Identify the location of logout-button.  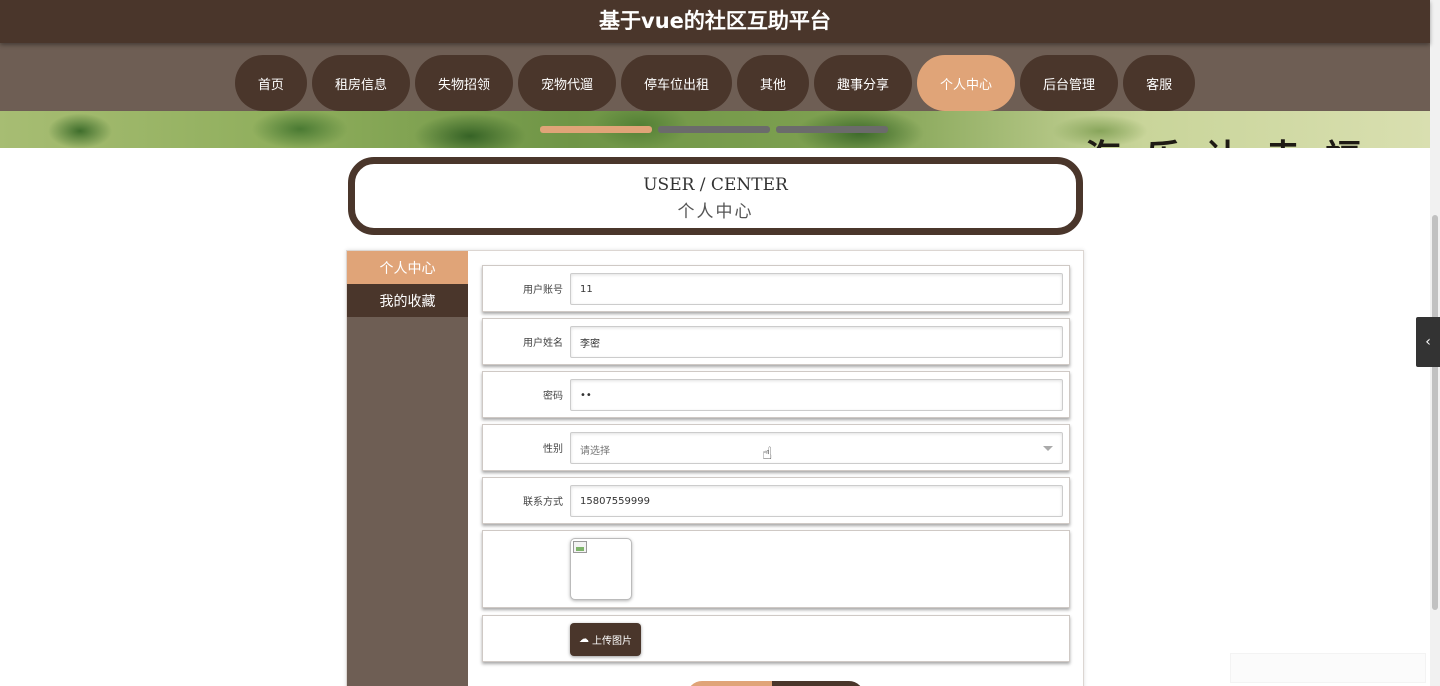
(818, 683).